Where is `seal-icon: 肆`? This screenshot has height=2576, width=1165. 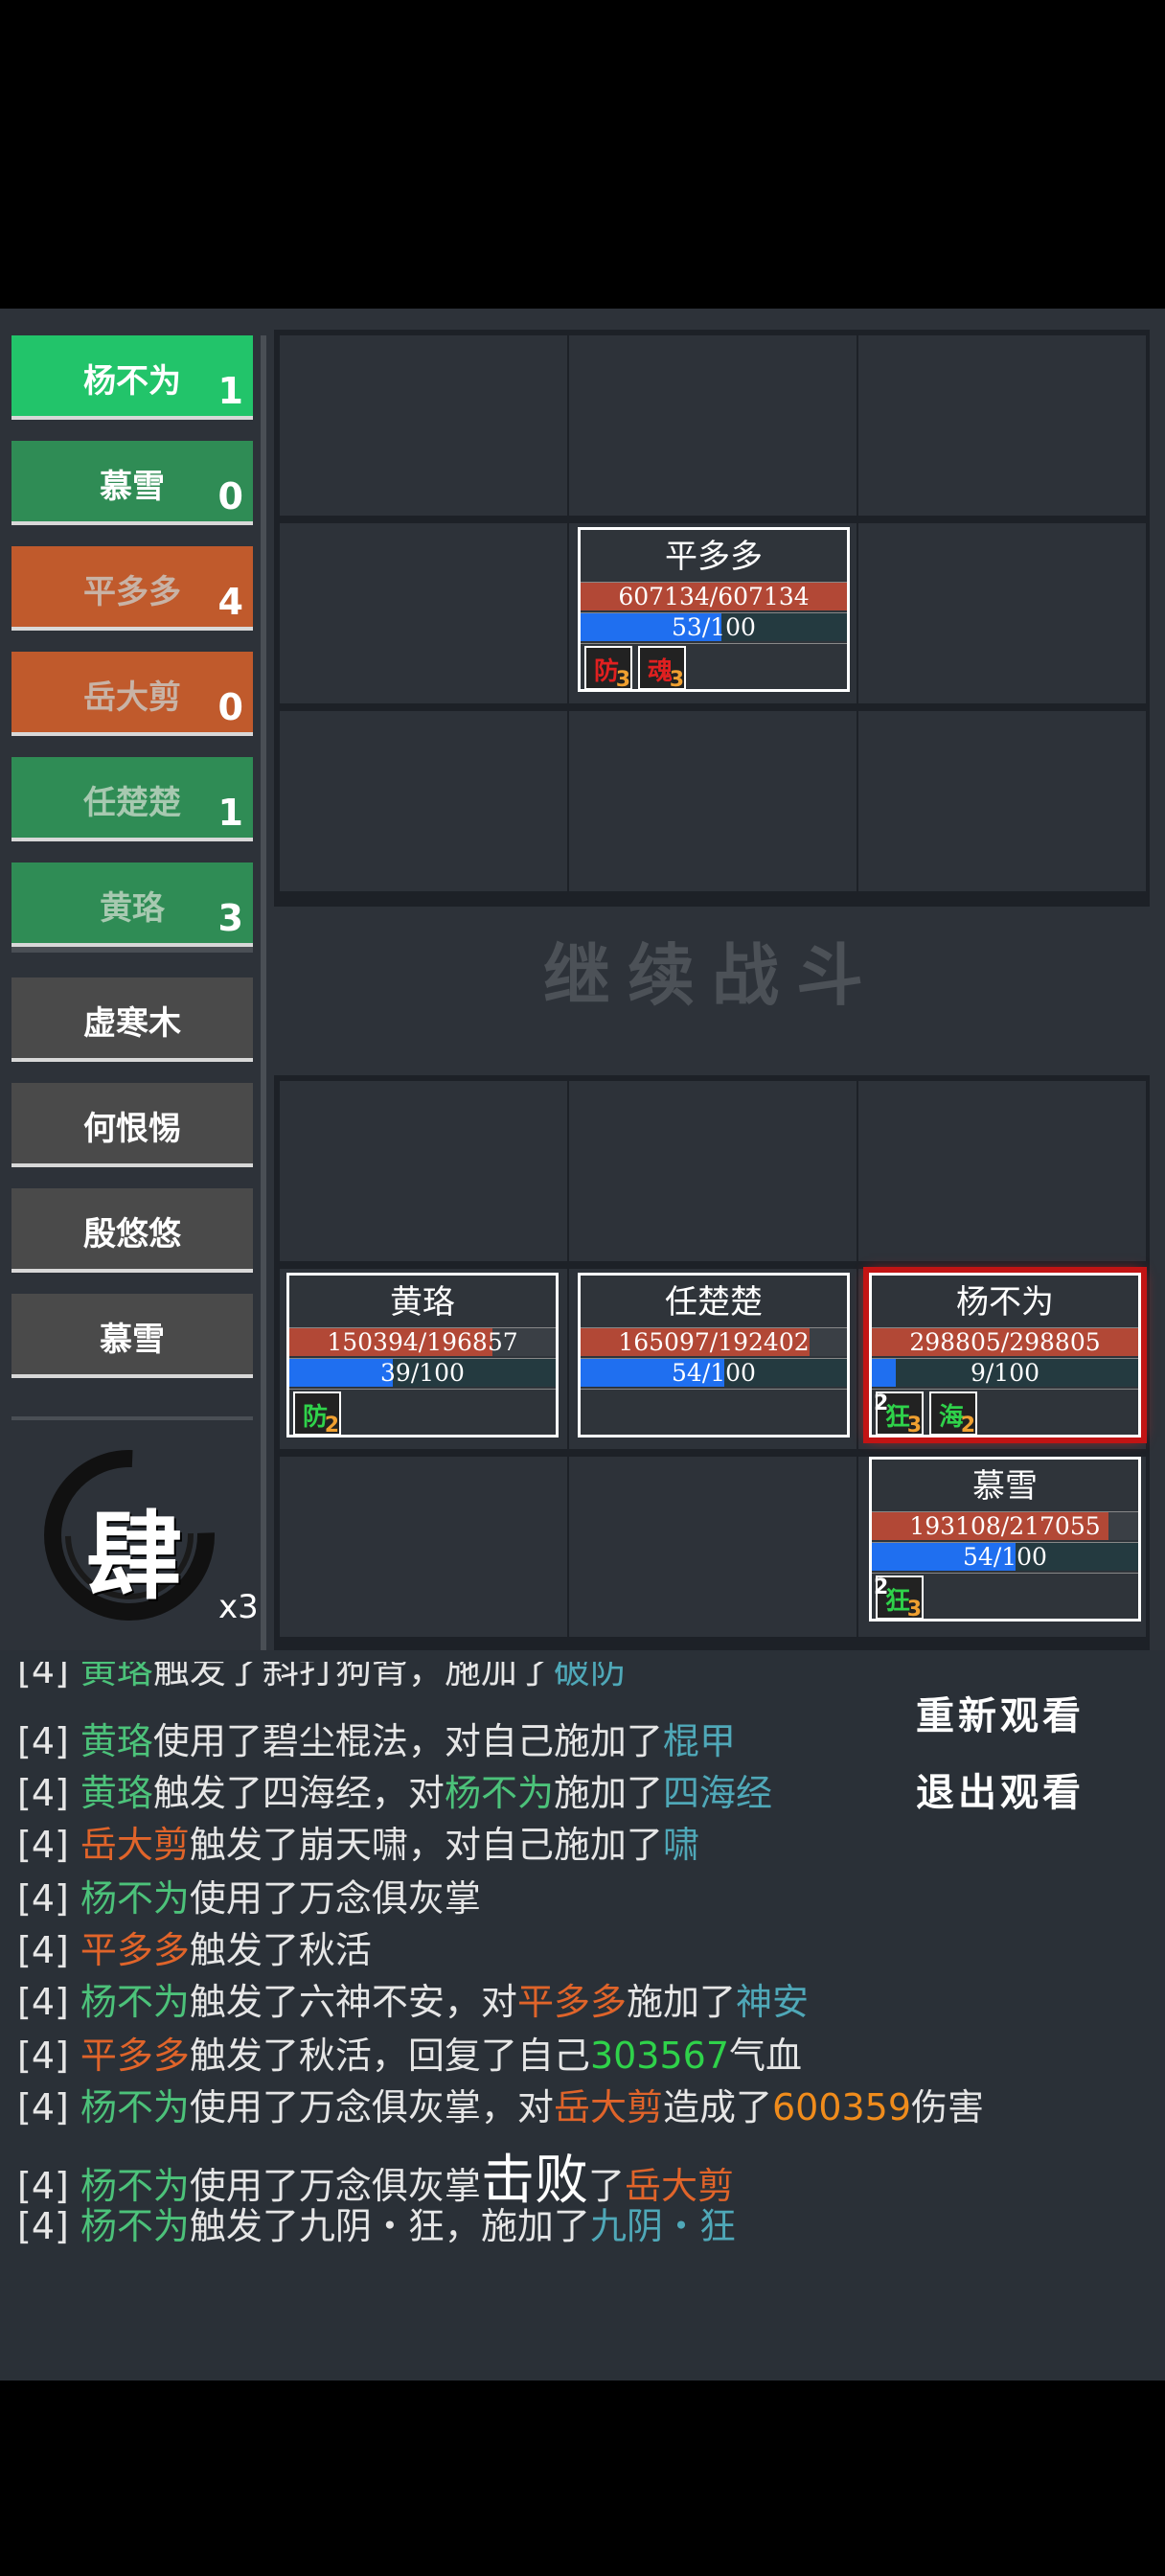 seal-icon: 肆 is located at coordinates (129, 1535).